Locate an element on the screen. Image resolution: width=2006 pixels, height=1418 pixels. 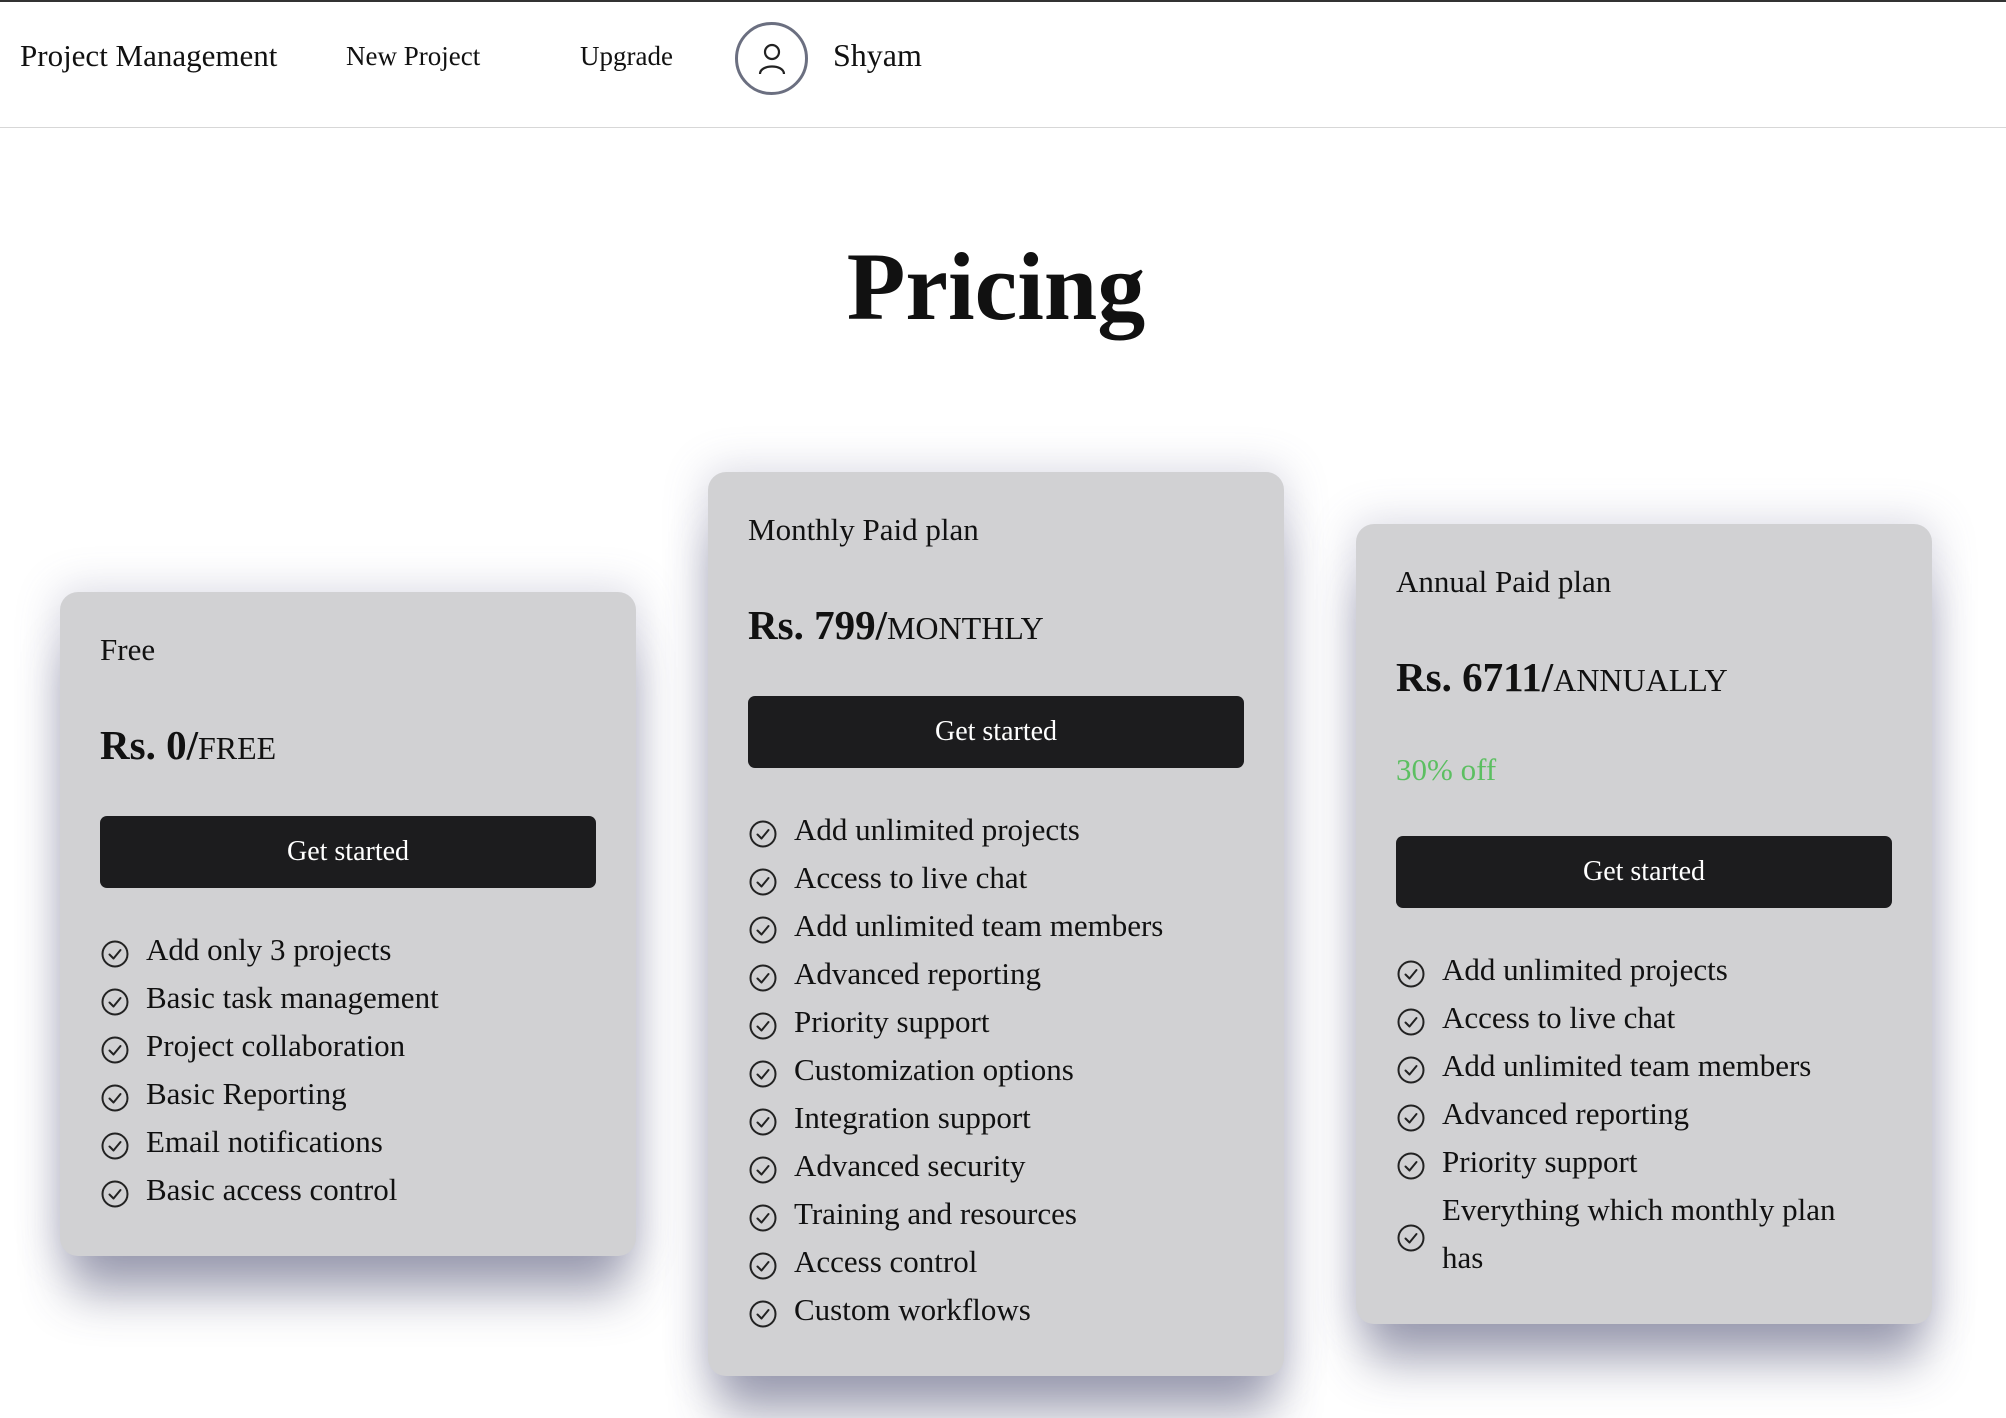
discount-badge: 30% off is located at coordinates (1446, 769).